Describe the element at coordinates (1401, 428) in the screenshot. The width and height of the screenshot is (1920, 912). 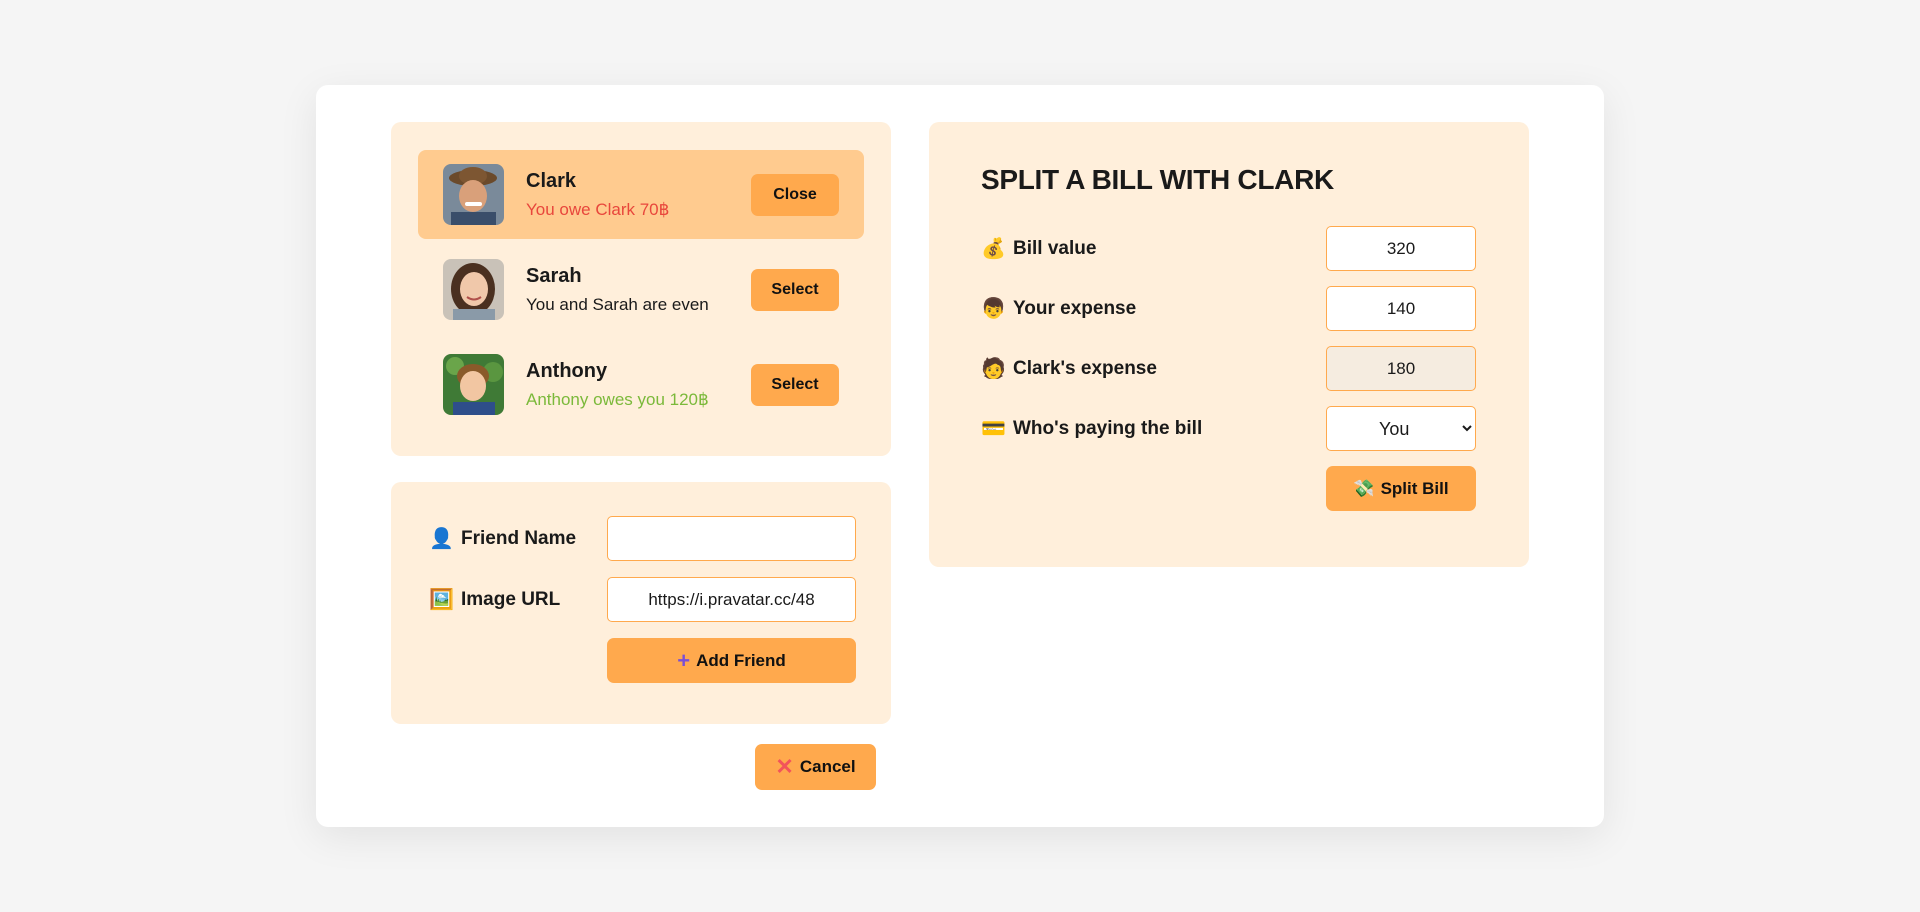
I see `payer-select: You` at that location.